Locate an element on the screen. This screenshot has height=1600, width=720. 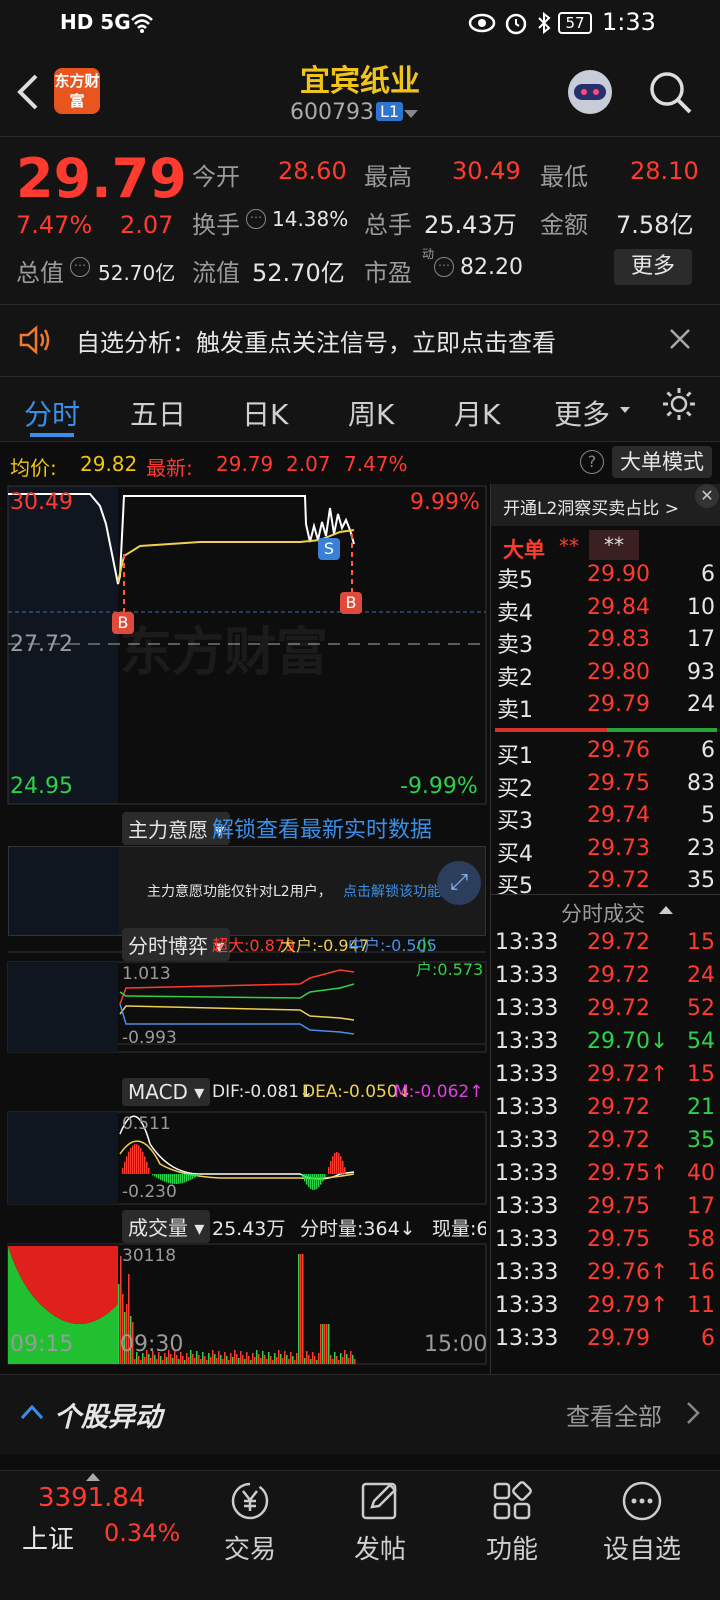
game-axis-top: 1.013 is located at coordinates (146, 974).